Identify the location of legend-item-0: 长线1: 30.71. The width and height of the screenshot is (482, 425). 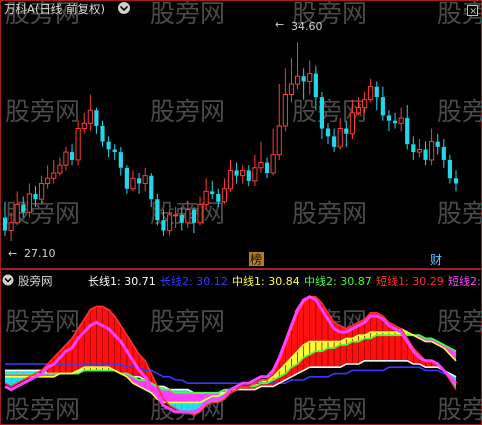
(122, 281).